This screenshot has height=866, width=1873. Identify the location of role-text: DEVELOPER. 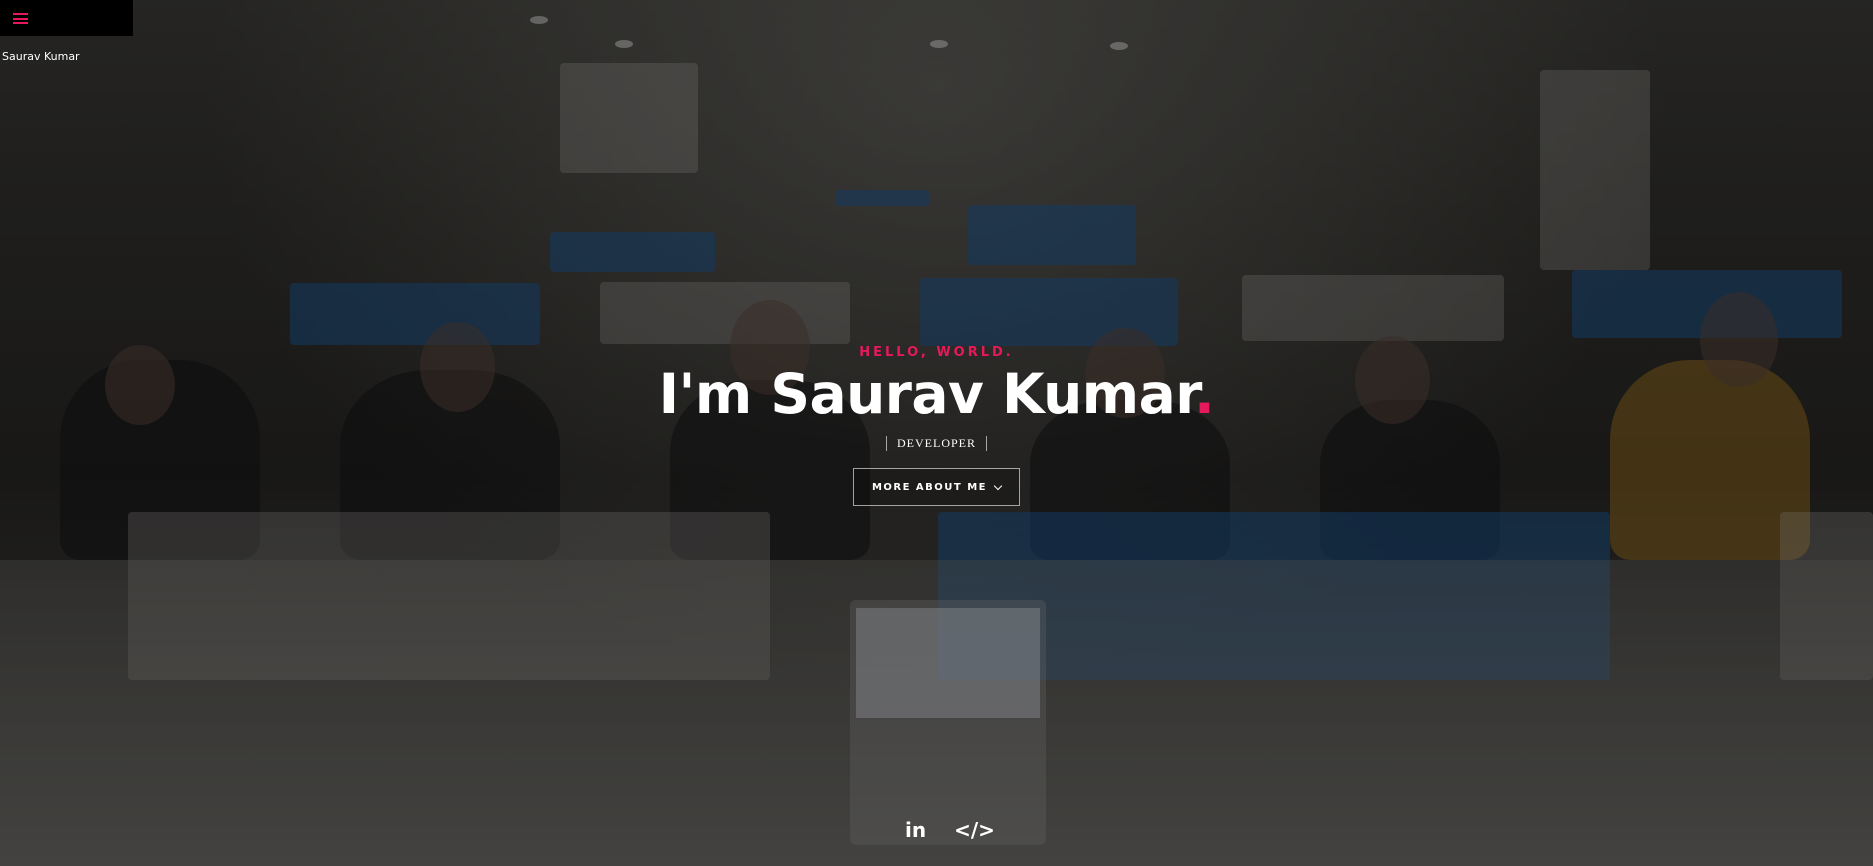
(936, 443).